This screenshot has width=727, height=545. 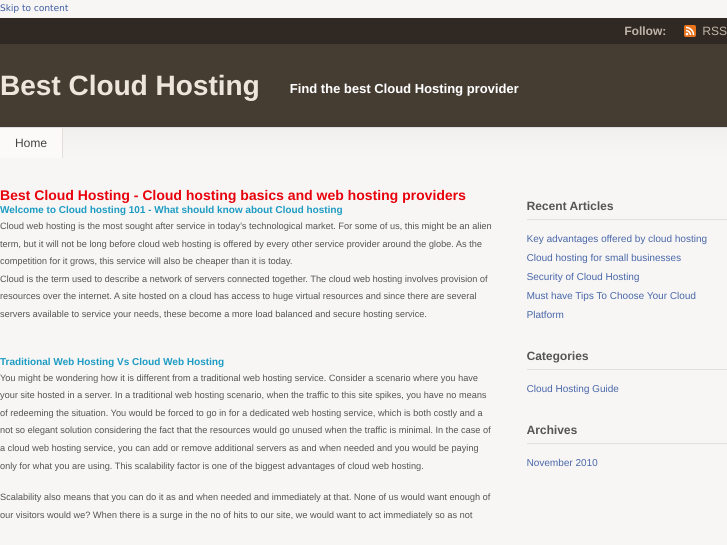 I want to click on rss-icon, so click(x=690, y=31).